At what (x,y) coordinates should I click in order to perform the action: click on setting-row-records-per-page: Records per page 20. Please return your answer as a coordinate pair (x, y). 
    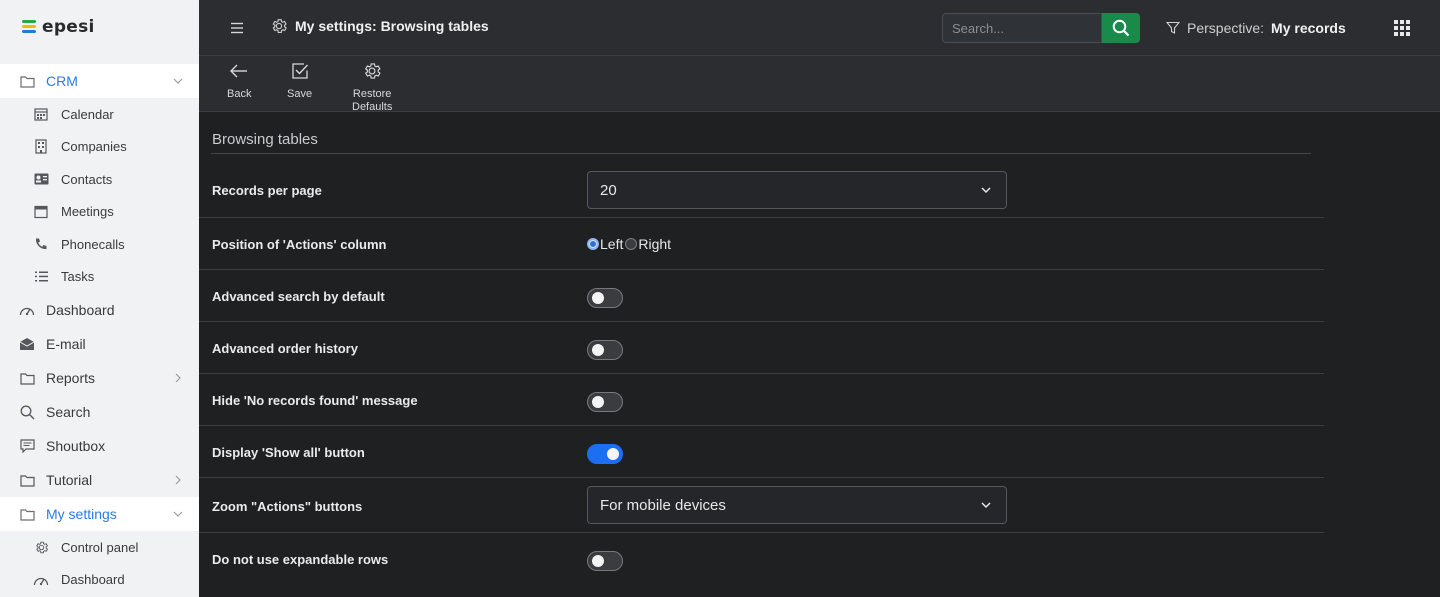
    Looking at the image, I should click on (761, 190).